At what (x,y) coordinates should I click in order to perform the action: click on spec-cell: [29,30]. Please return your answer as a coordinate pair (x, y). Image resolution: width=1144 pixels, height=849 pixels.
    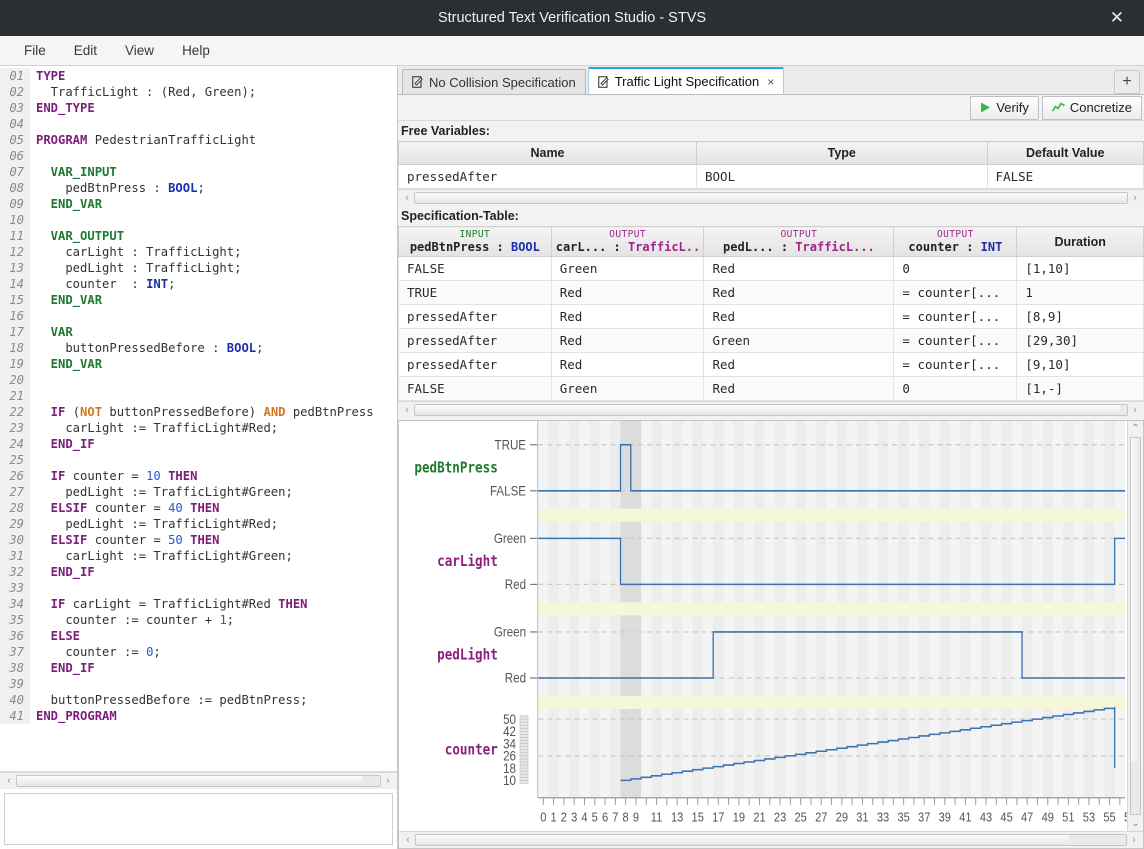
    Looking at the image, I should click on (1080, 340).